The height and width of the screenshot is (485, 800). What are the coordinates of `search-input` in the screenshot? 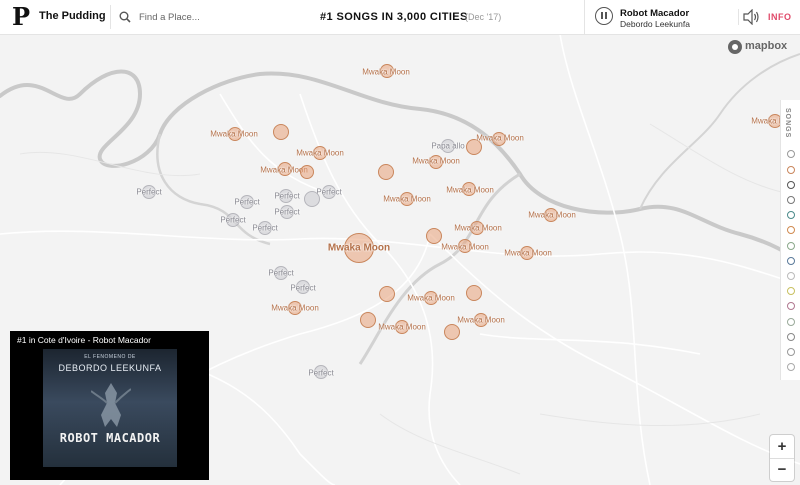 It's located at (186, 17).